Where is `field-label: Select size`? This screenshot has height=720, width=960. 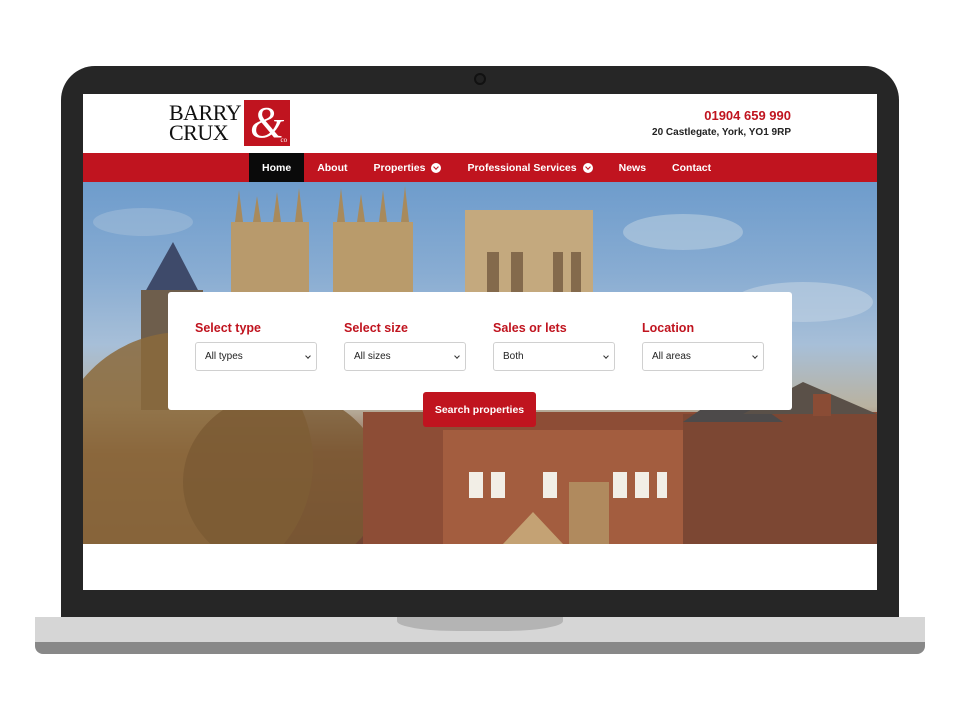 field-label: Select size is located at coordinates (376, 328).